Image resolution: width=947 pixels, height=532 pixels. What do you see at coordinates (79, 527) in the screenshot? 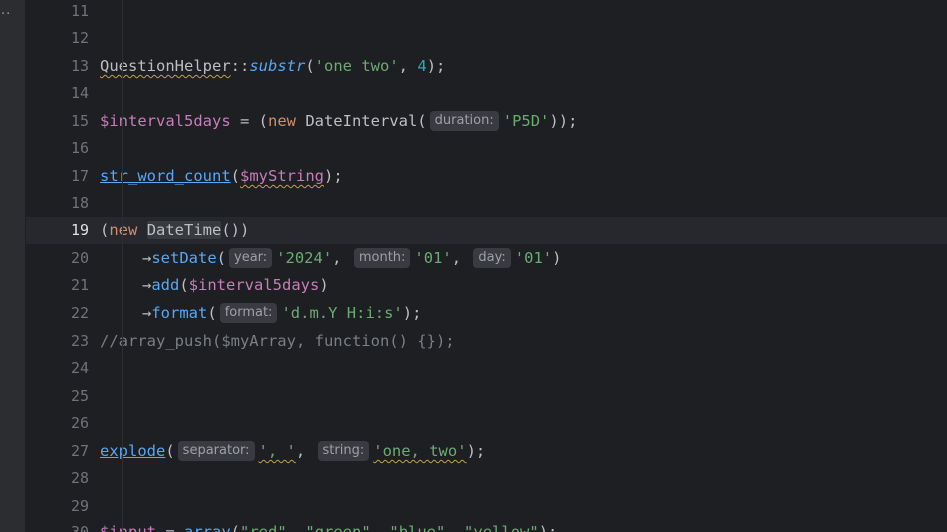
I see `line-number: 30` at bounding box center [79, 527].